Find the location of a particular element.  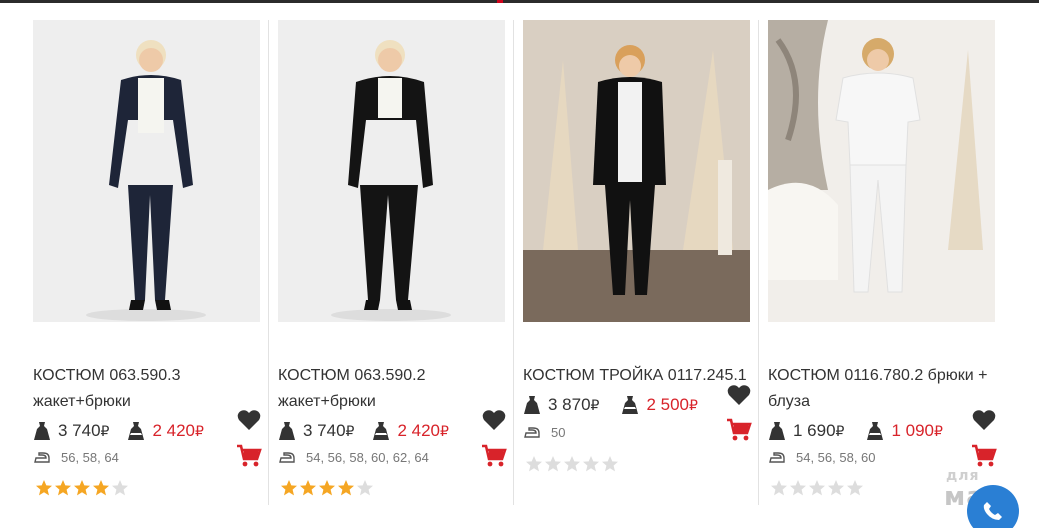

watermark: для мам is located at coordinates (989, 498).